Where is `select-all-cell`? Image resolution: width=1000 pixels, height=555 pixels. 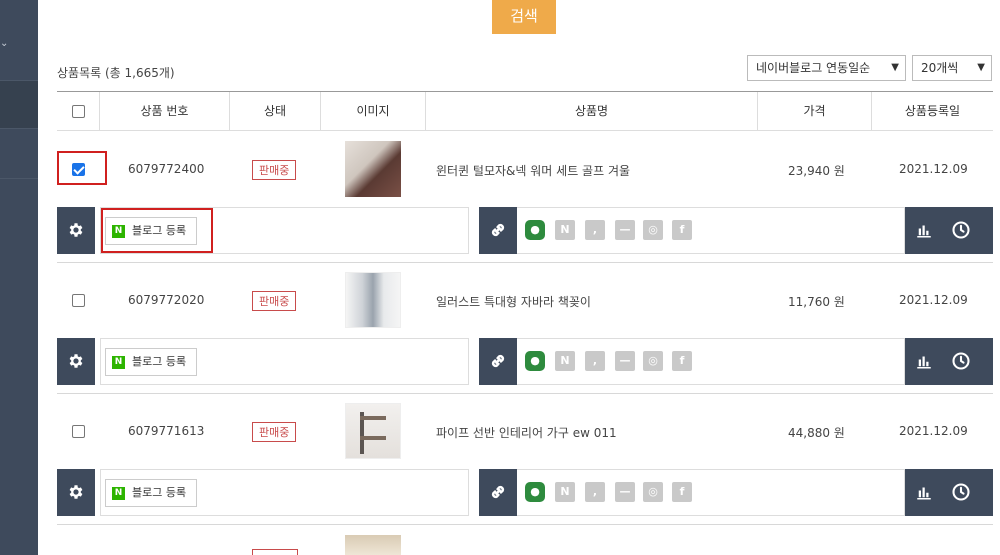
select-all-cell is located at coordinates (78, 111).